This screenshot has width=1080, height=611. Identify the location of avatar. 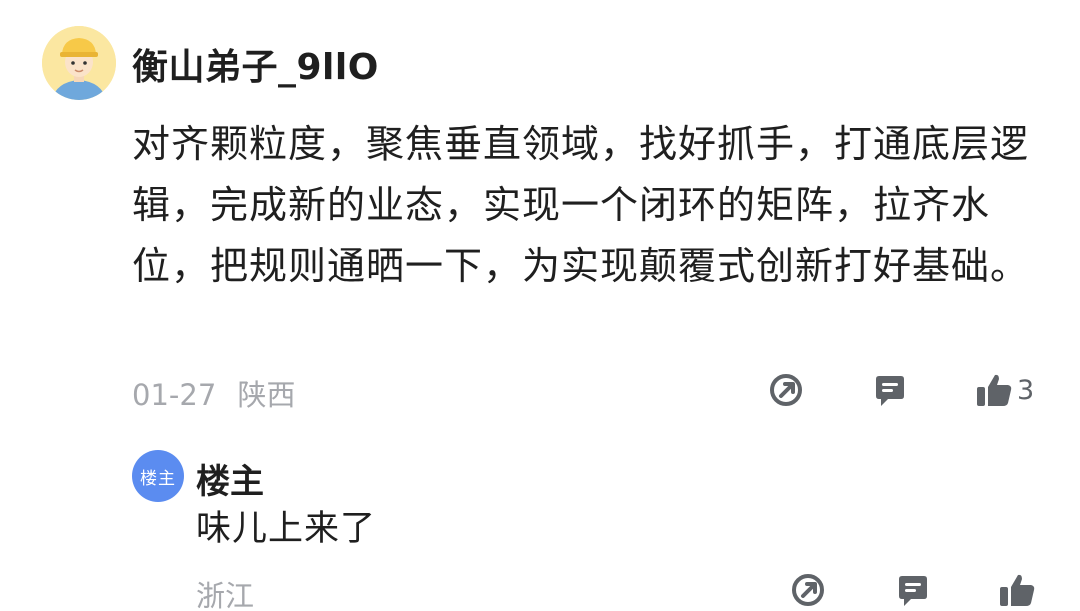
(79, 63).